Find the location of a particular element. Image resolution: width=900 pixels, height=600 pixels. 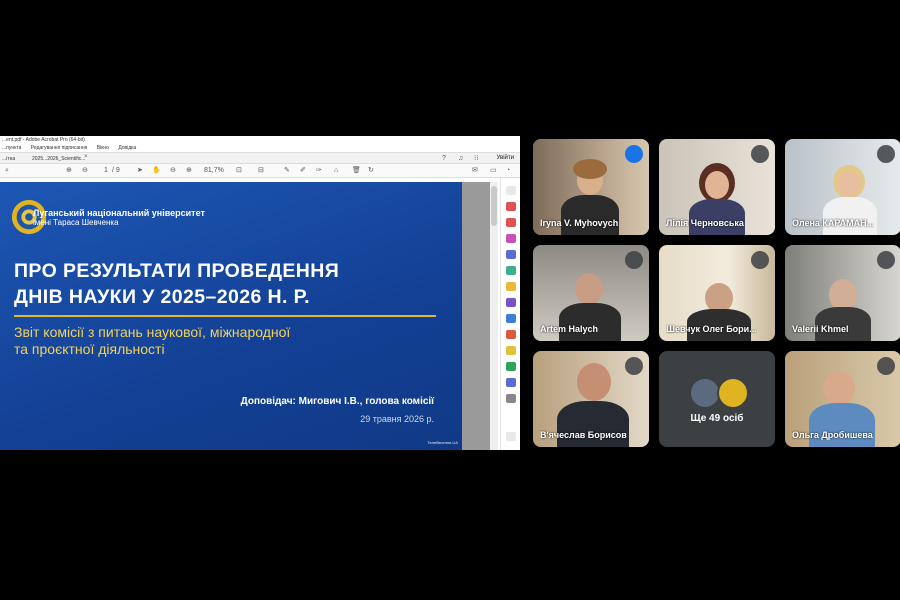

email-icon: ✉ is located at coordinates (475, 171).